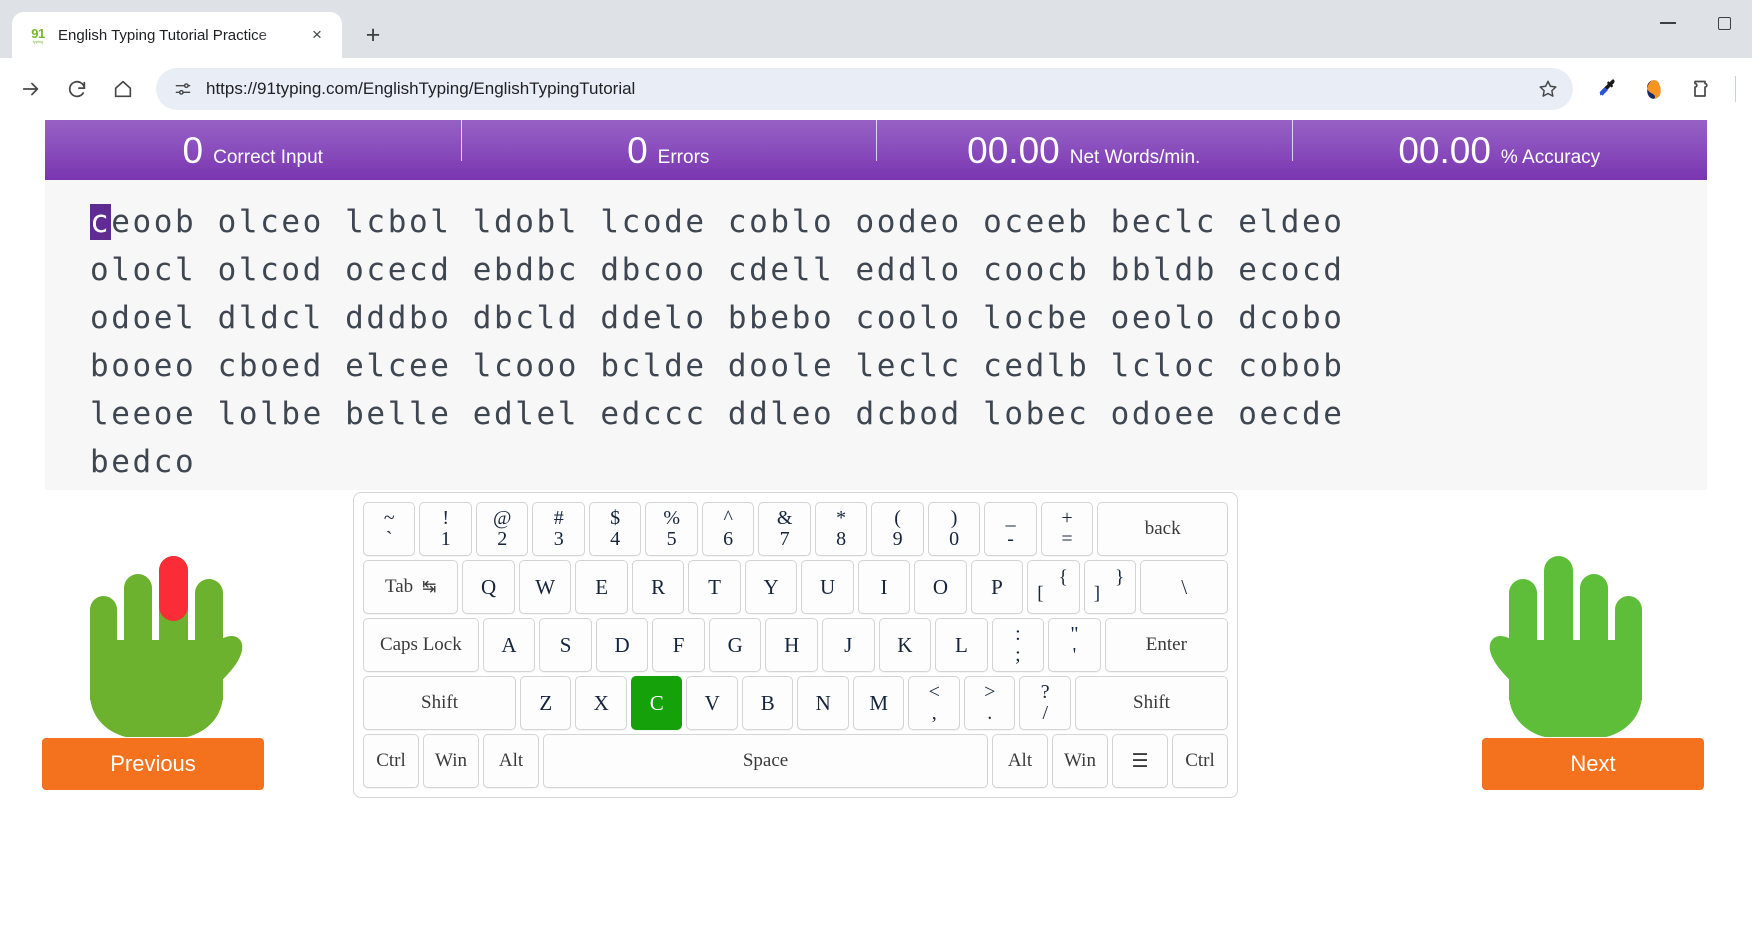  Describe the element at coordinates (1019, 761) in the screenshot. I see `key-alt-right: Alt` at that location.